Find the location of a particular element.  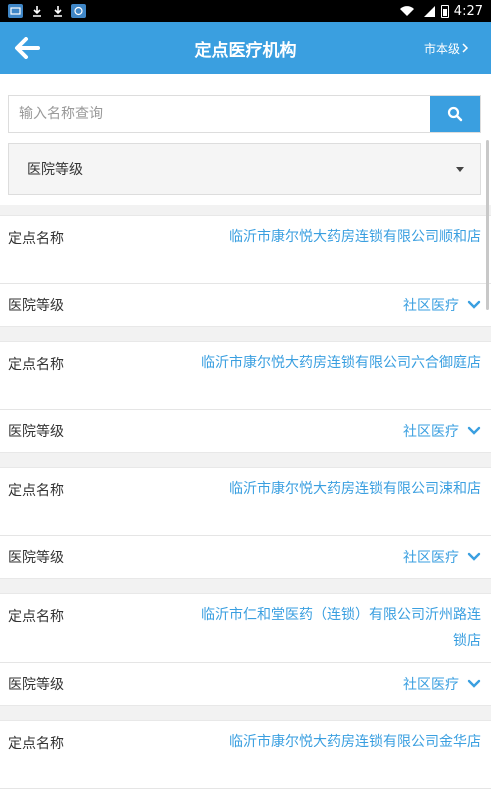

arrow-left-icon is located at coordinates (27, 48).